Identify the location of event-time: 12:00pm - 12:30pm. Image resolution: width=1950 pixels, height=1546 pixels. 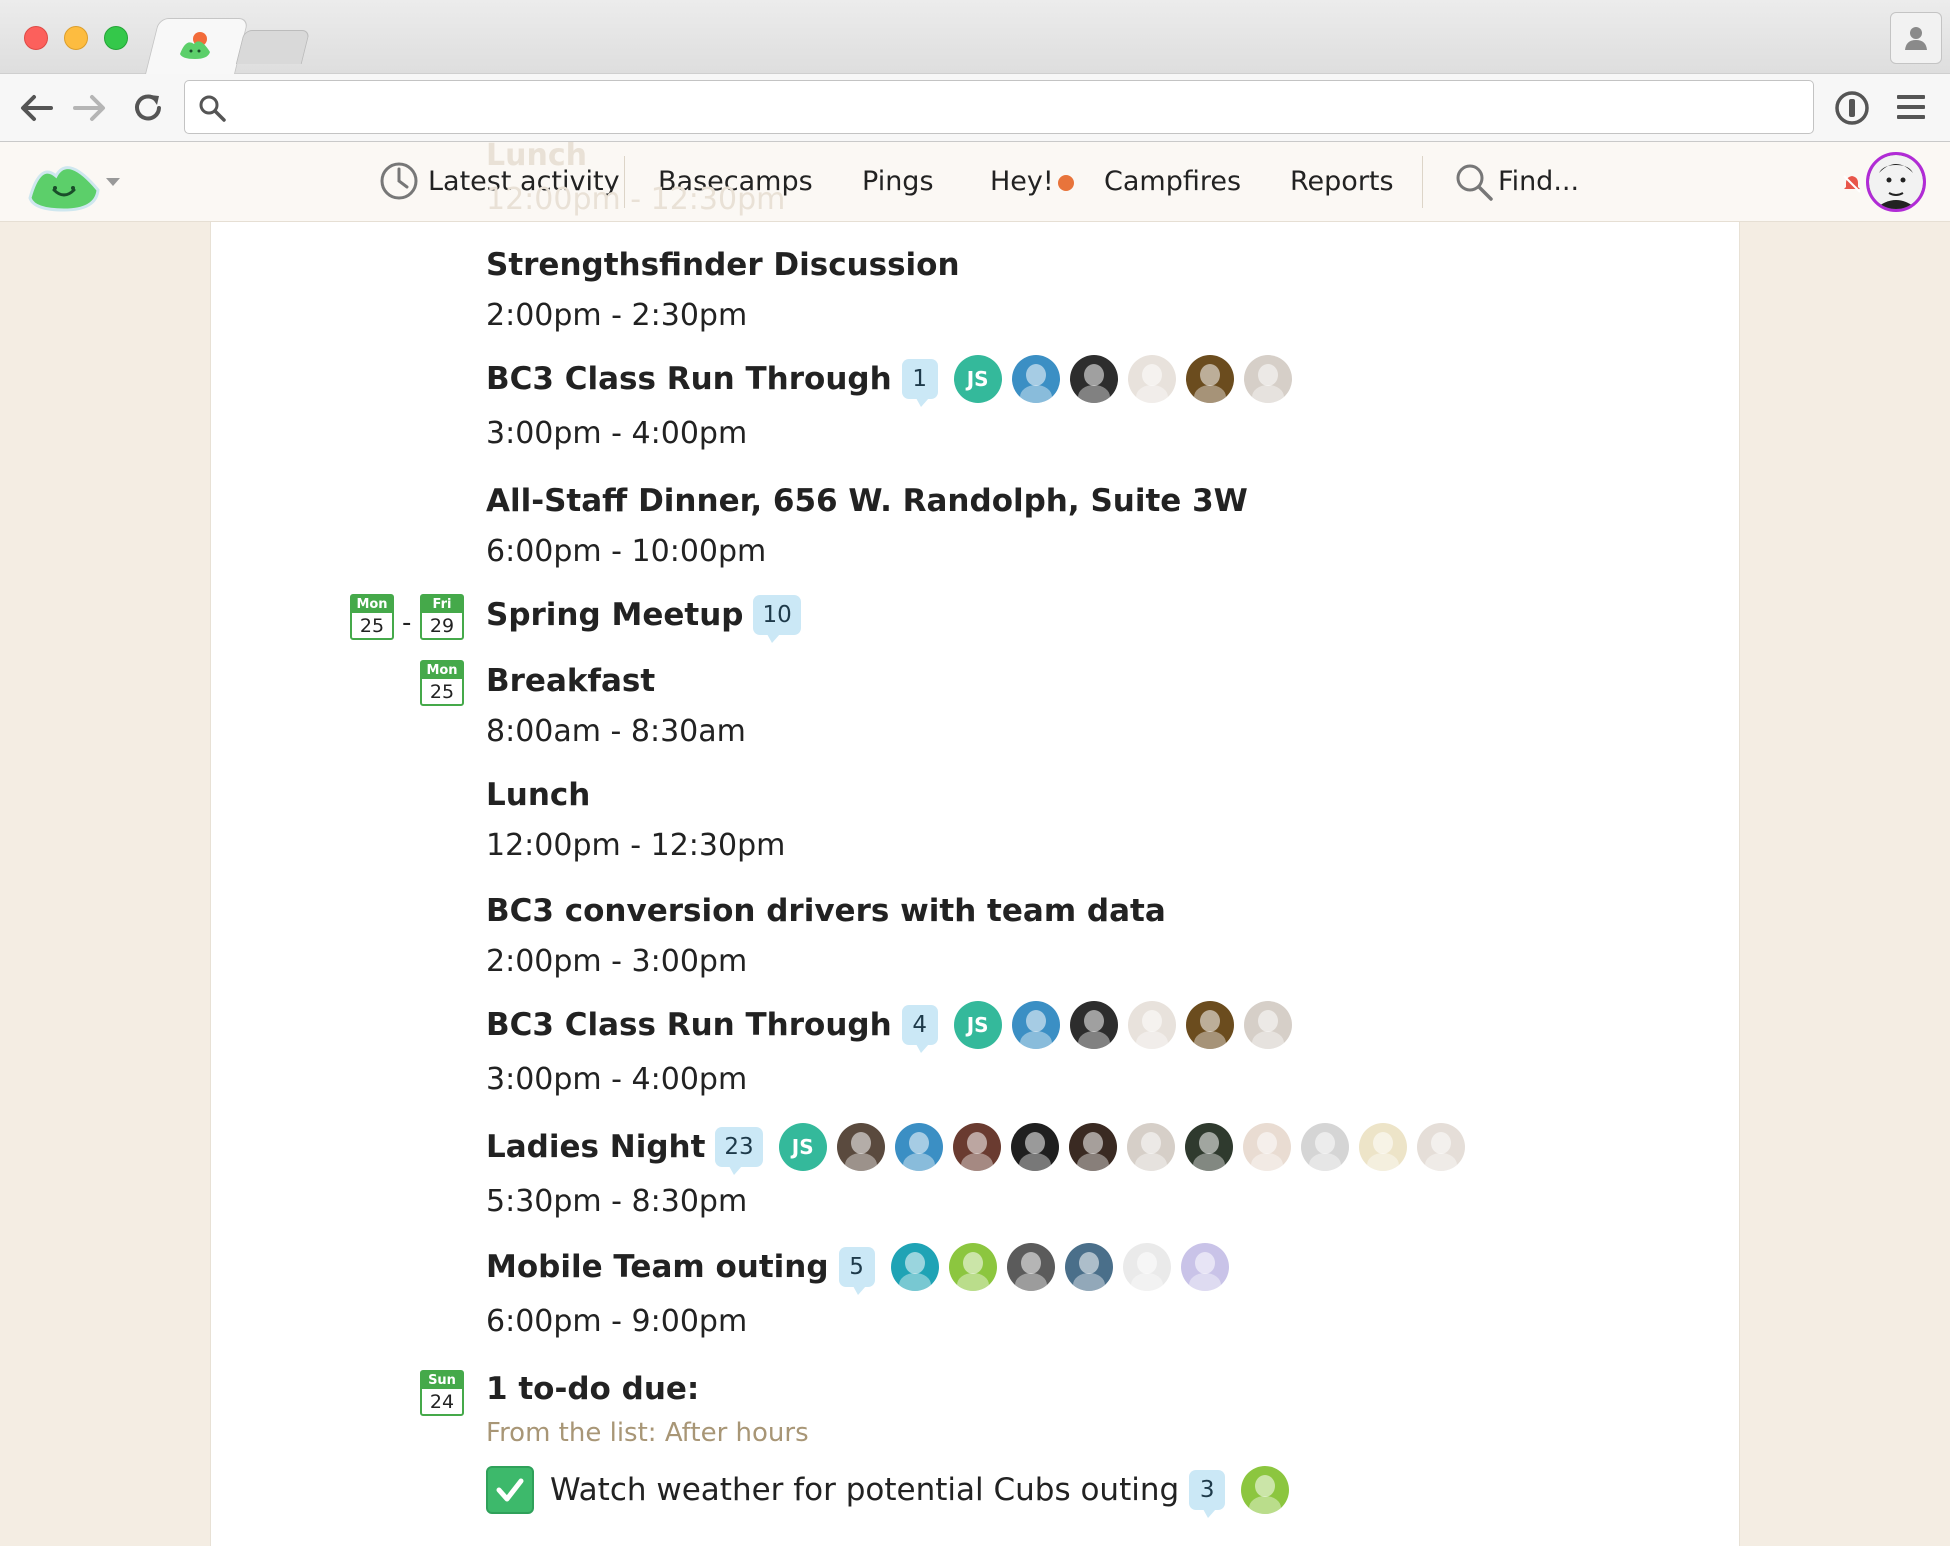
(636, 845).